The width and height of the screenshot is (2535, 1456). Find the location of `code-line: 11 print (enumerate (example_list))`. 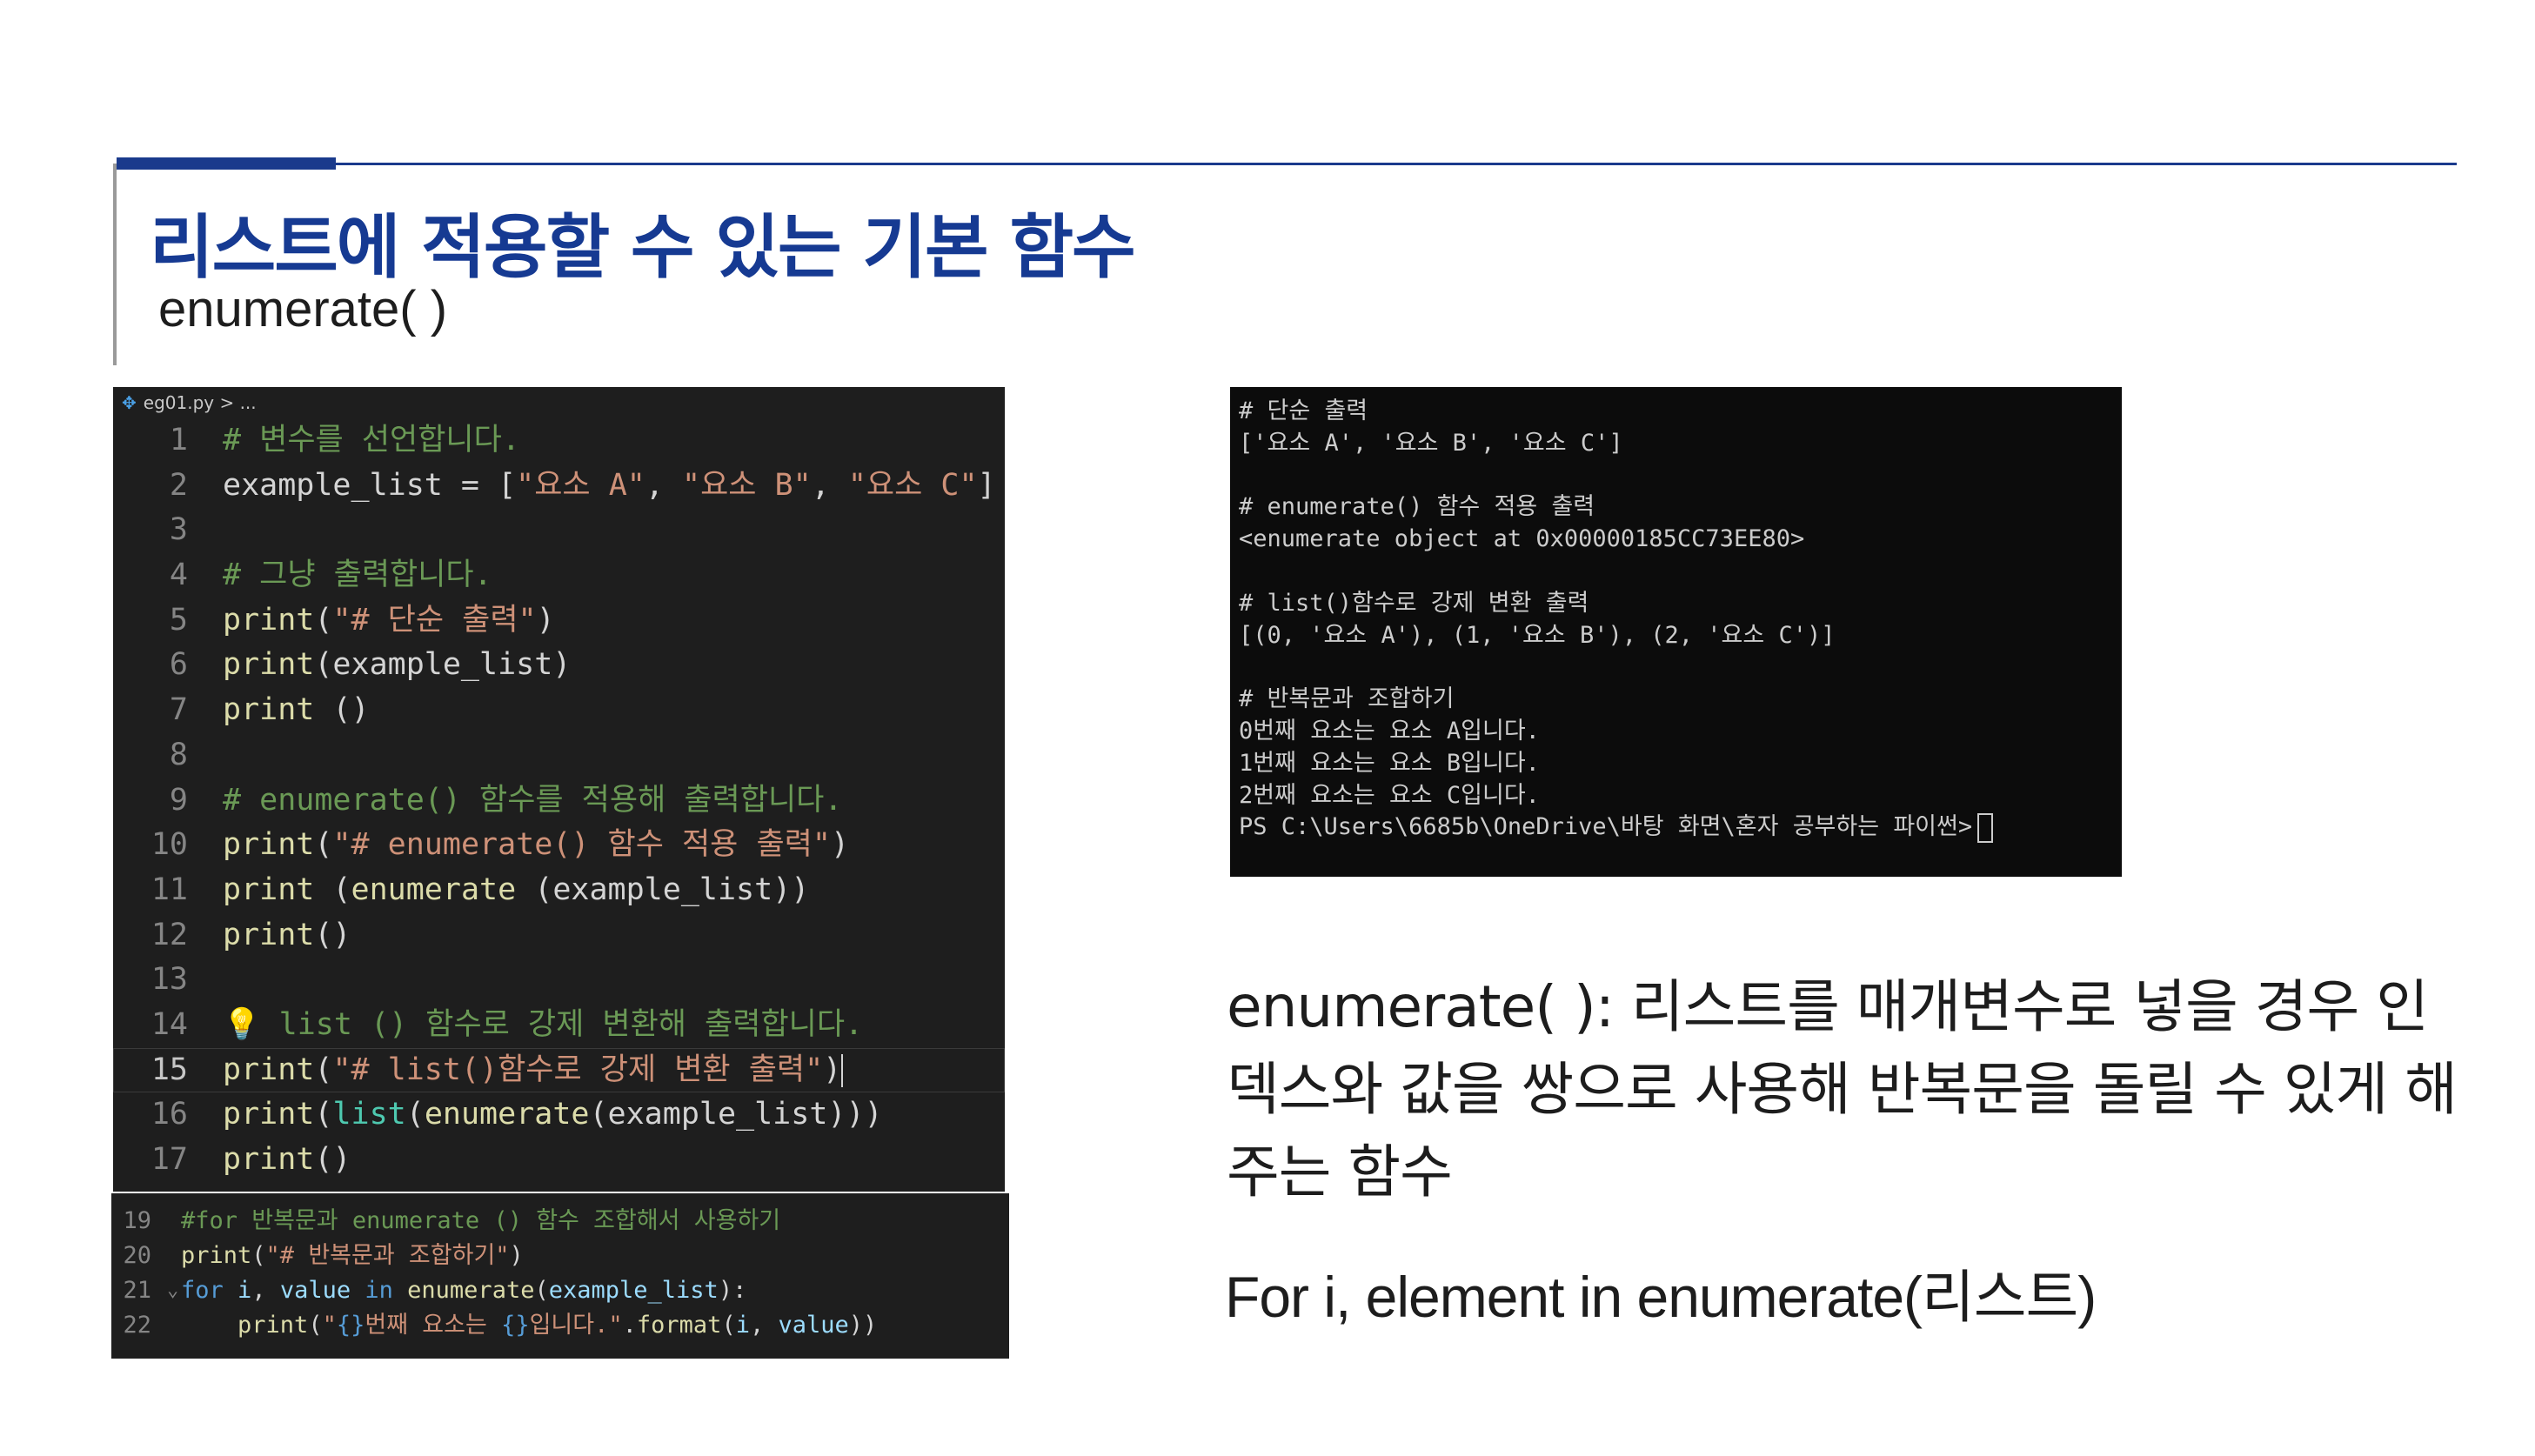

code-line: 11 print (enumerate (example_list)) is located at coordinates (559, 890).